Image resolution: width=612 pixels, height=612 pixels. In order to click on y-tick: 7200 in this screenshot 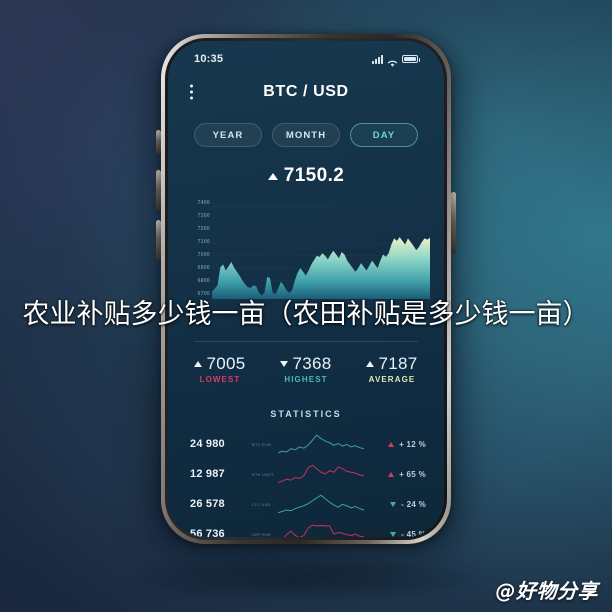, I will do `click(203, 229)`.